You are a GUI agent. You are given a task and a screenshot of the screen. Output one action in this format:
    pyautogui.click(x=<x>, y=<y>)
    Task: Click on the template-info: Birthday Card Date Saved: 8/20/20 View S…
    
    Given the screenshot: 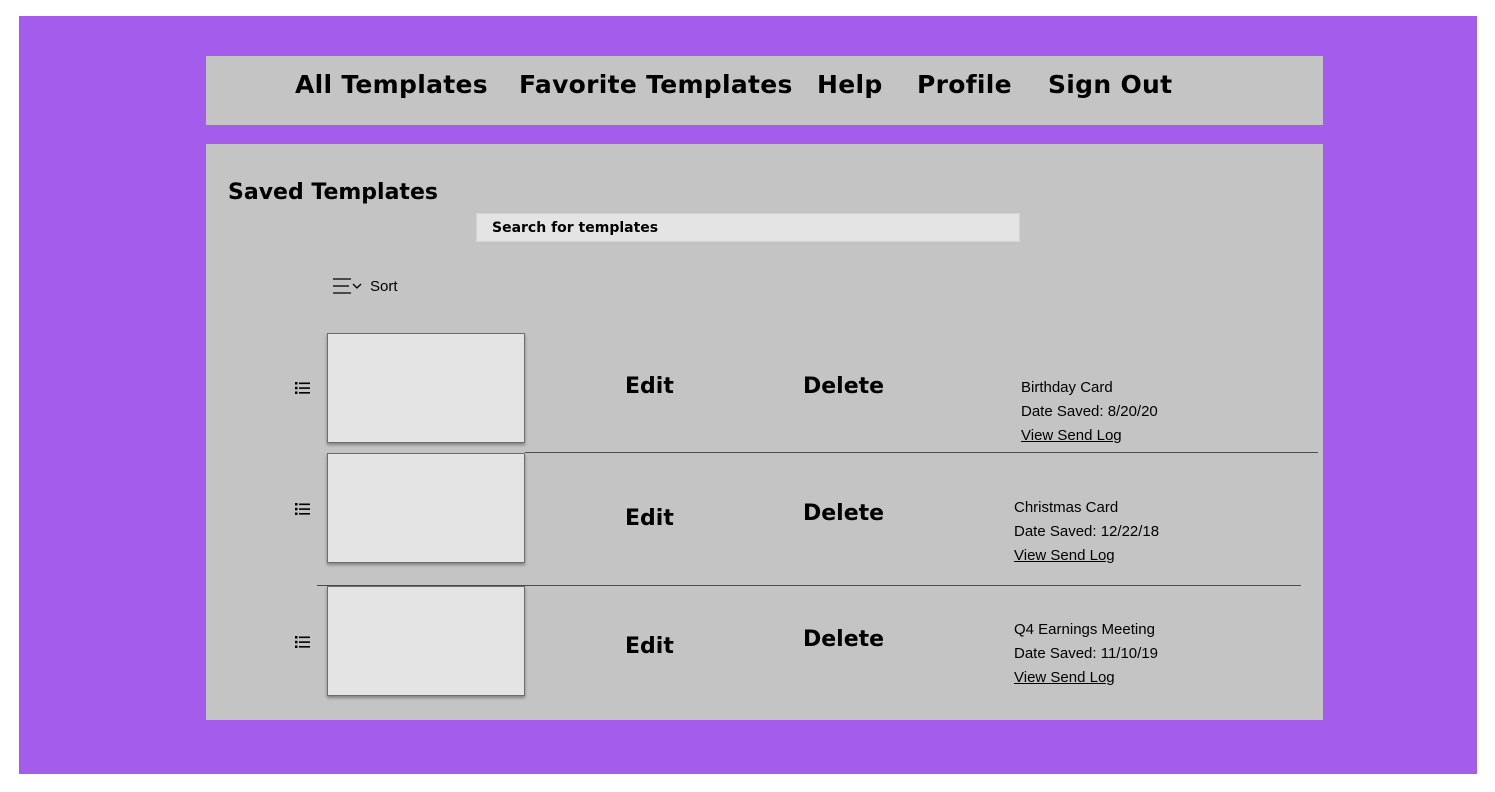 What is the action you would take?
    pyautogui.click(x=1089, y=412)
    